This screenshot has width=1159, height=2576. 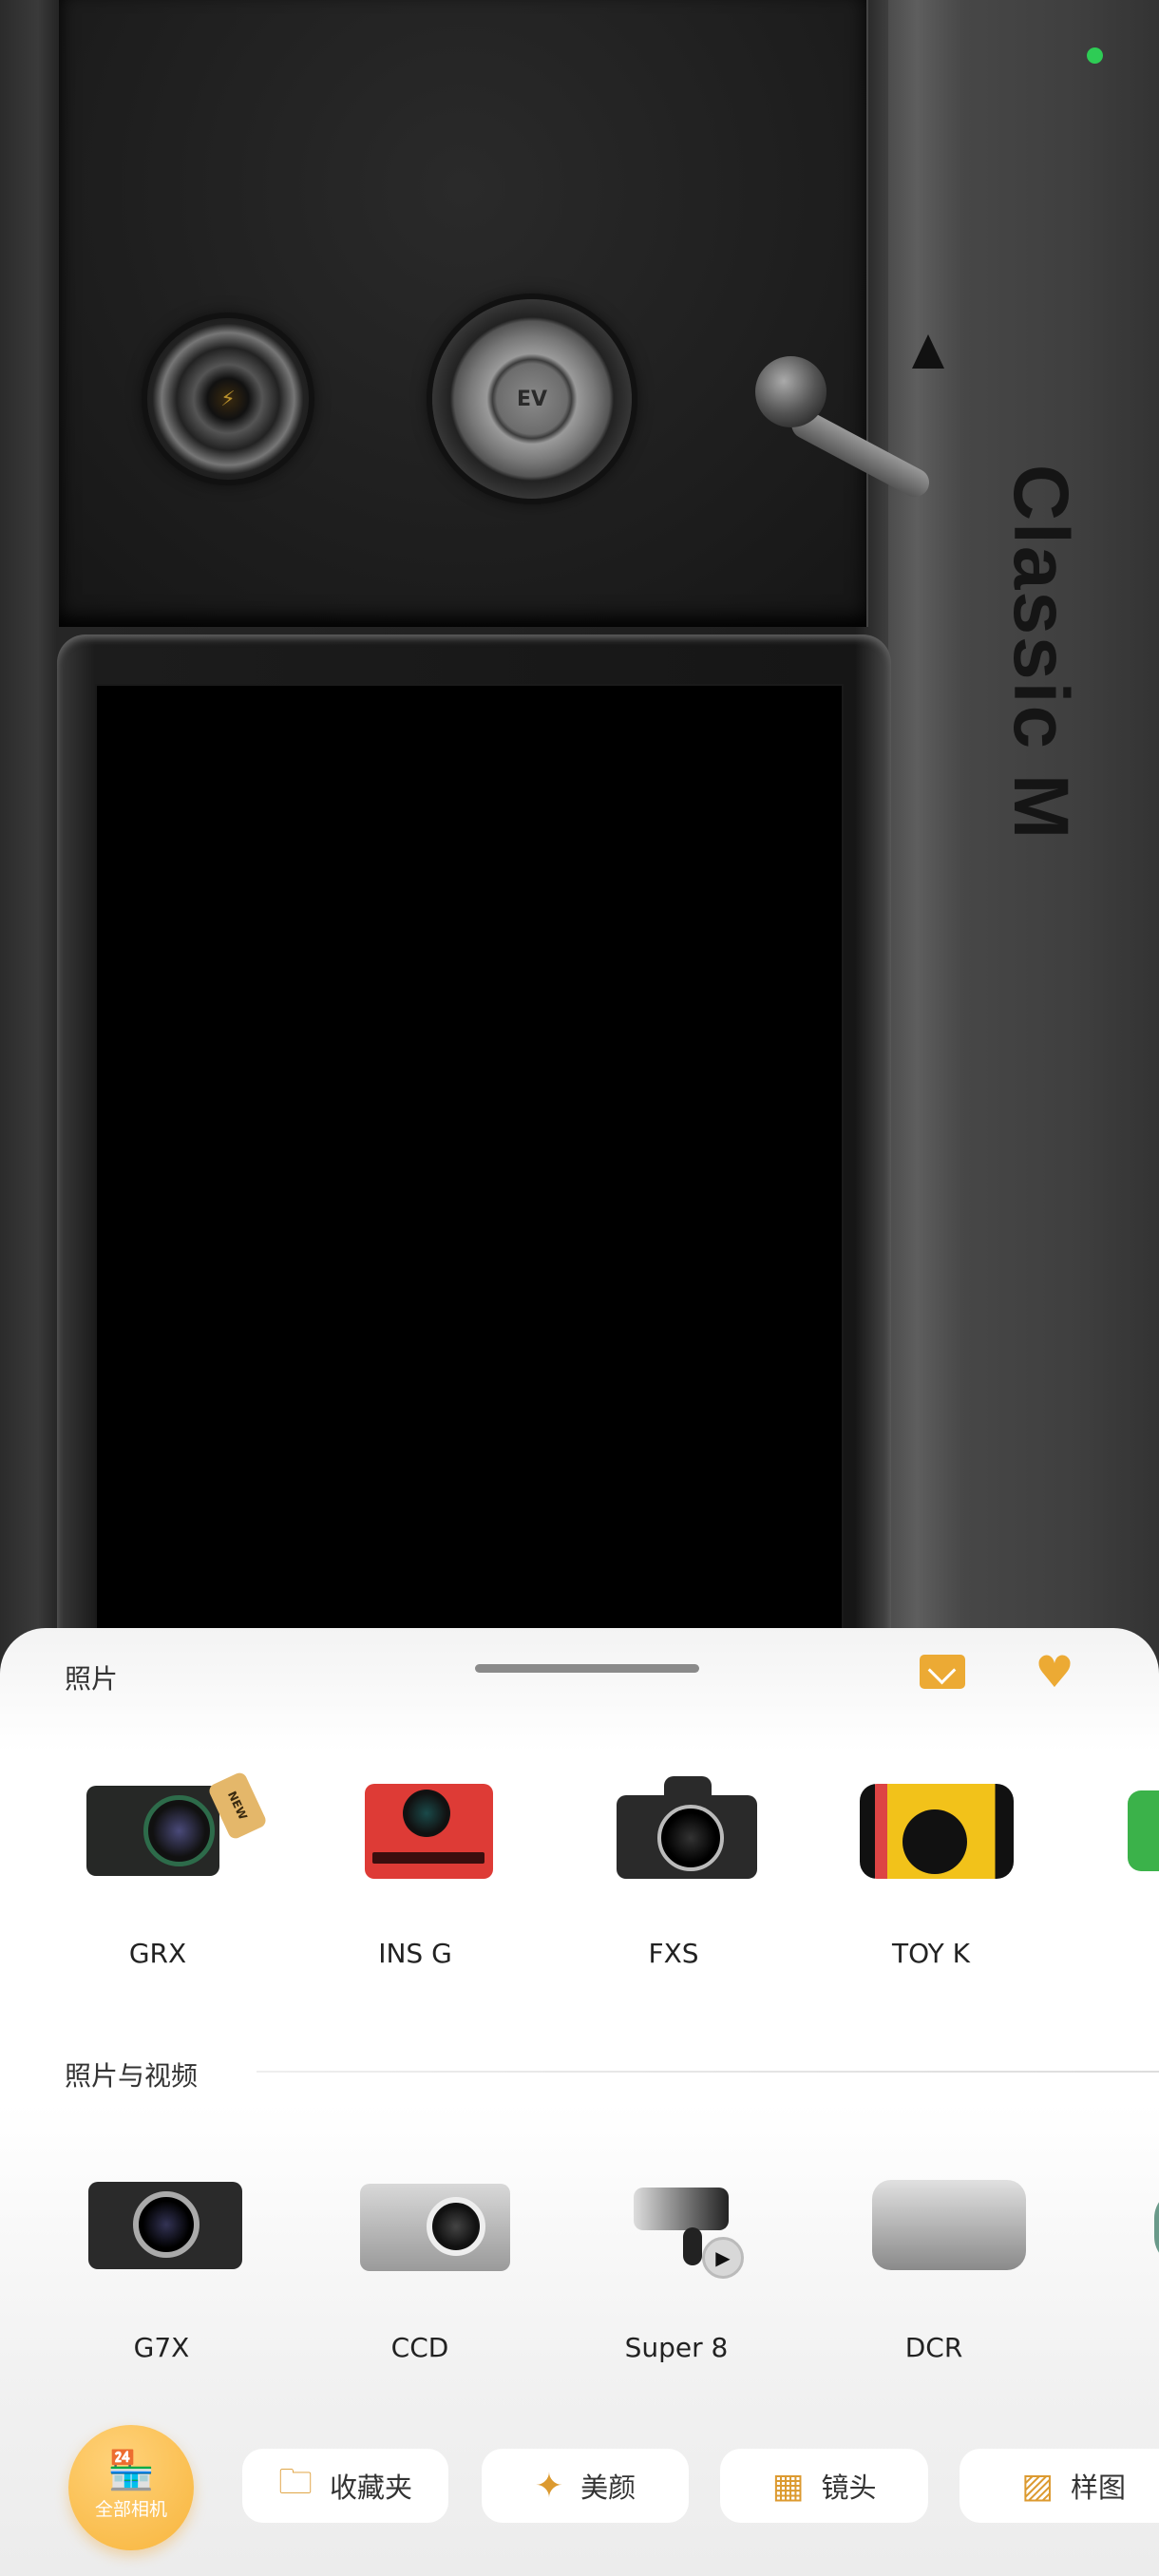 I want to click on all-cameras-label: 全部相机, so click(x=130, y=2509).